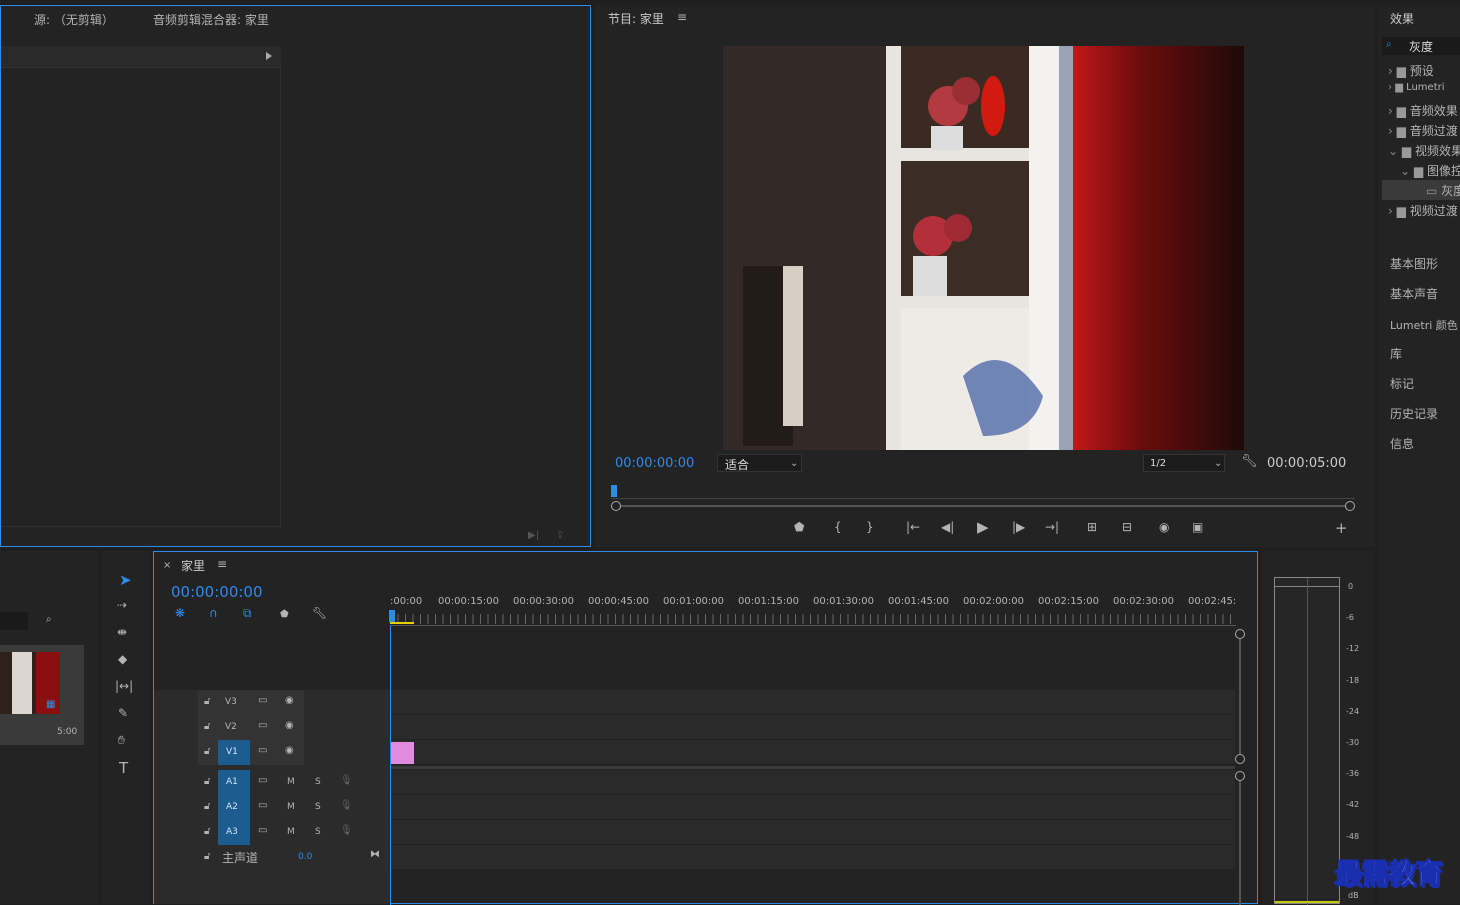 The image size is (1460, 905). Describe the element at coordinates (167, 565) in the screenshot. I see `close-icon: ×` at that location.